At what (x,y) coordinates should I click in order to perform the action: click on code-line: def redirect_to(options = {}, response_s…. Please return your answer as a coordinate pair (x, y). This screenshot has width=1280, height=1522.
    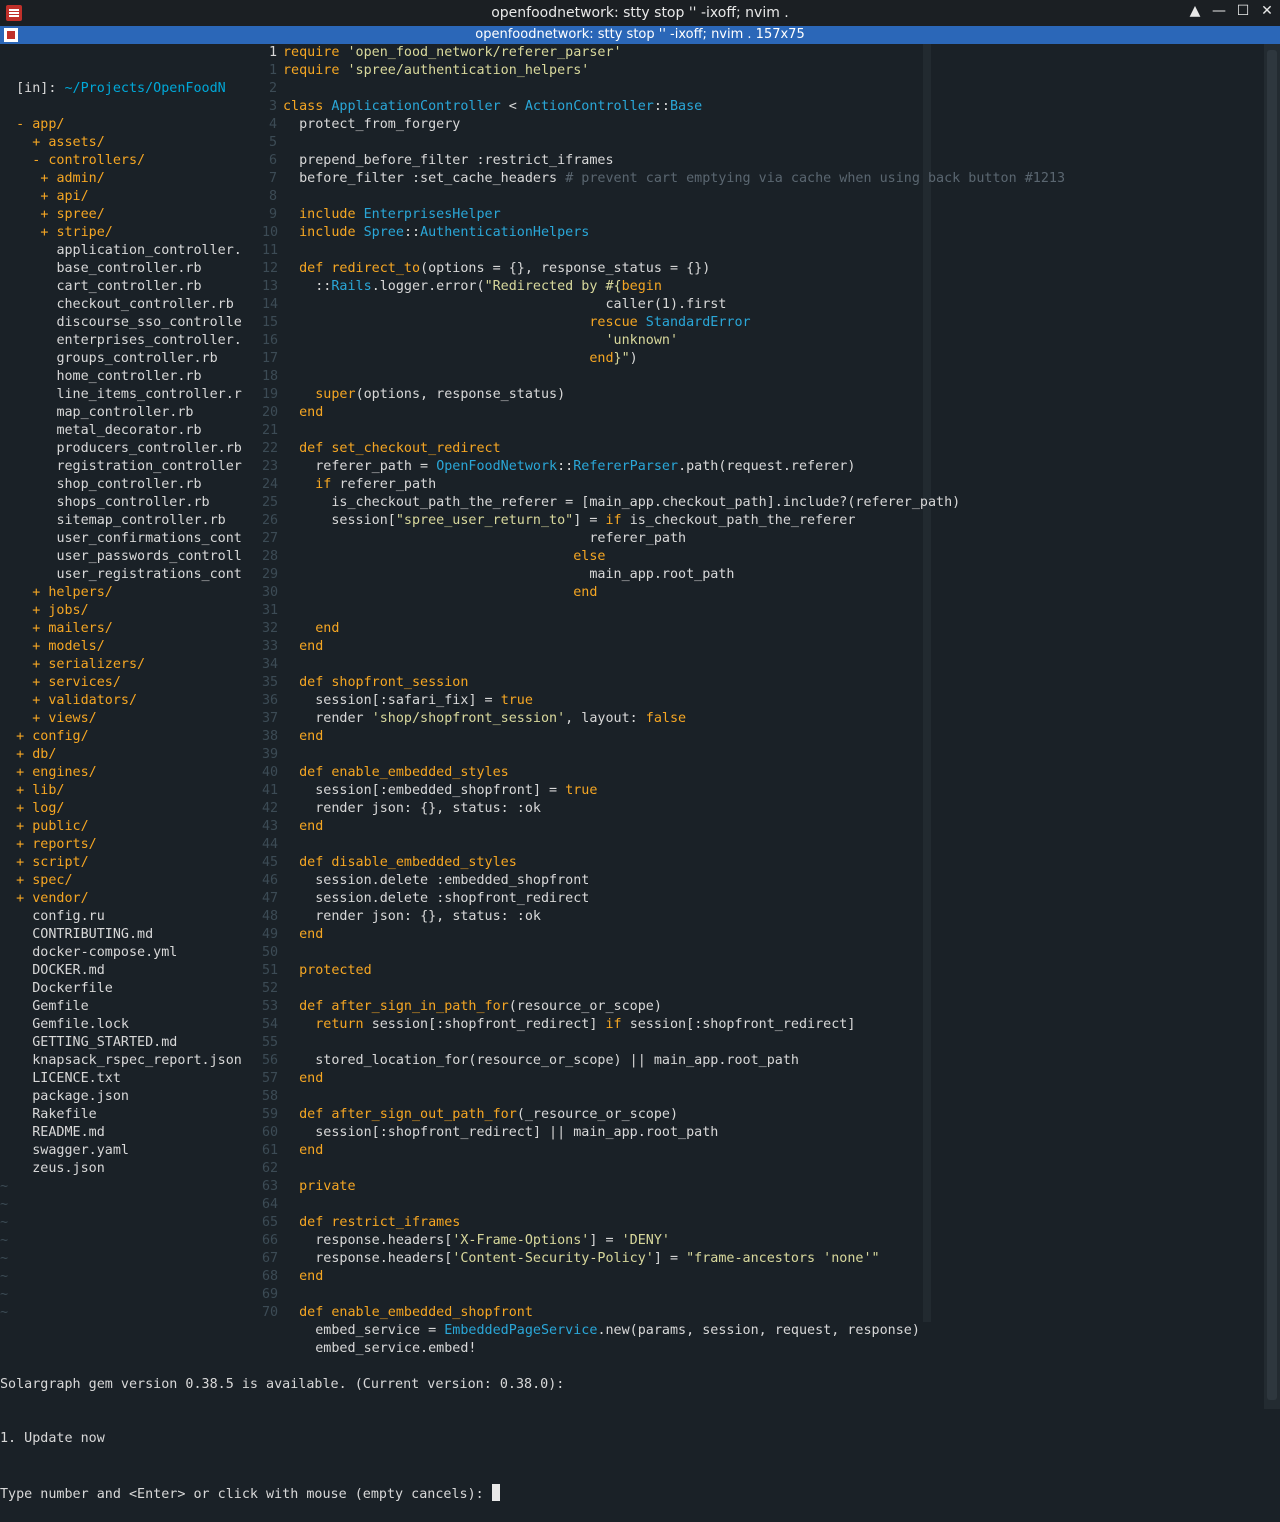
    Looking at the image, I should click on (603, 269).